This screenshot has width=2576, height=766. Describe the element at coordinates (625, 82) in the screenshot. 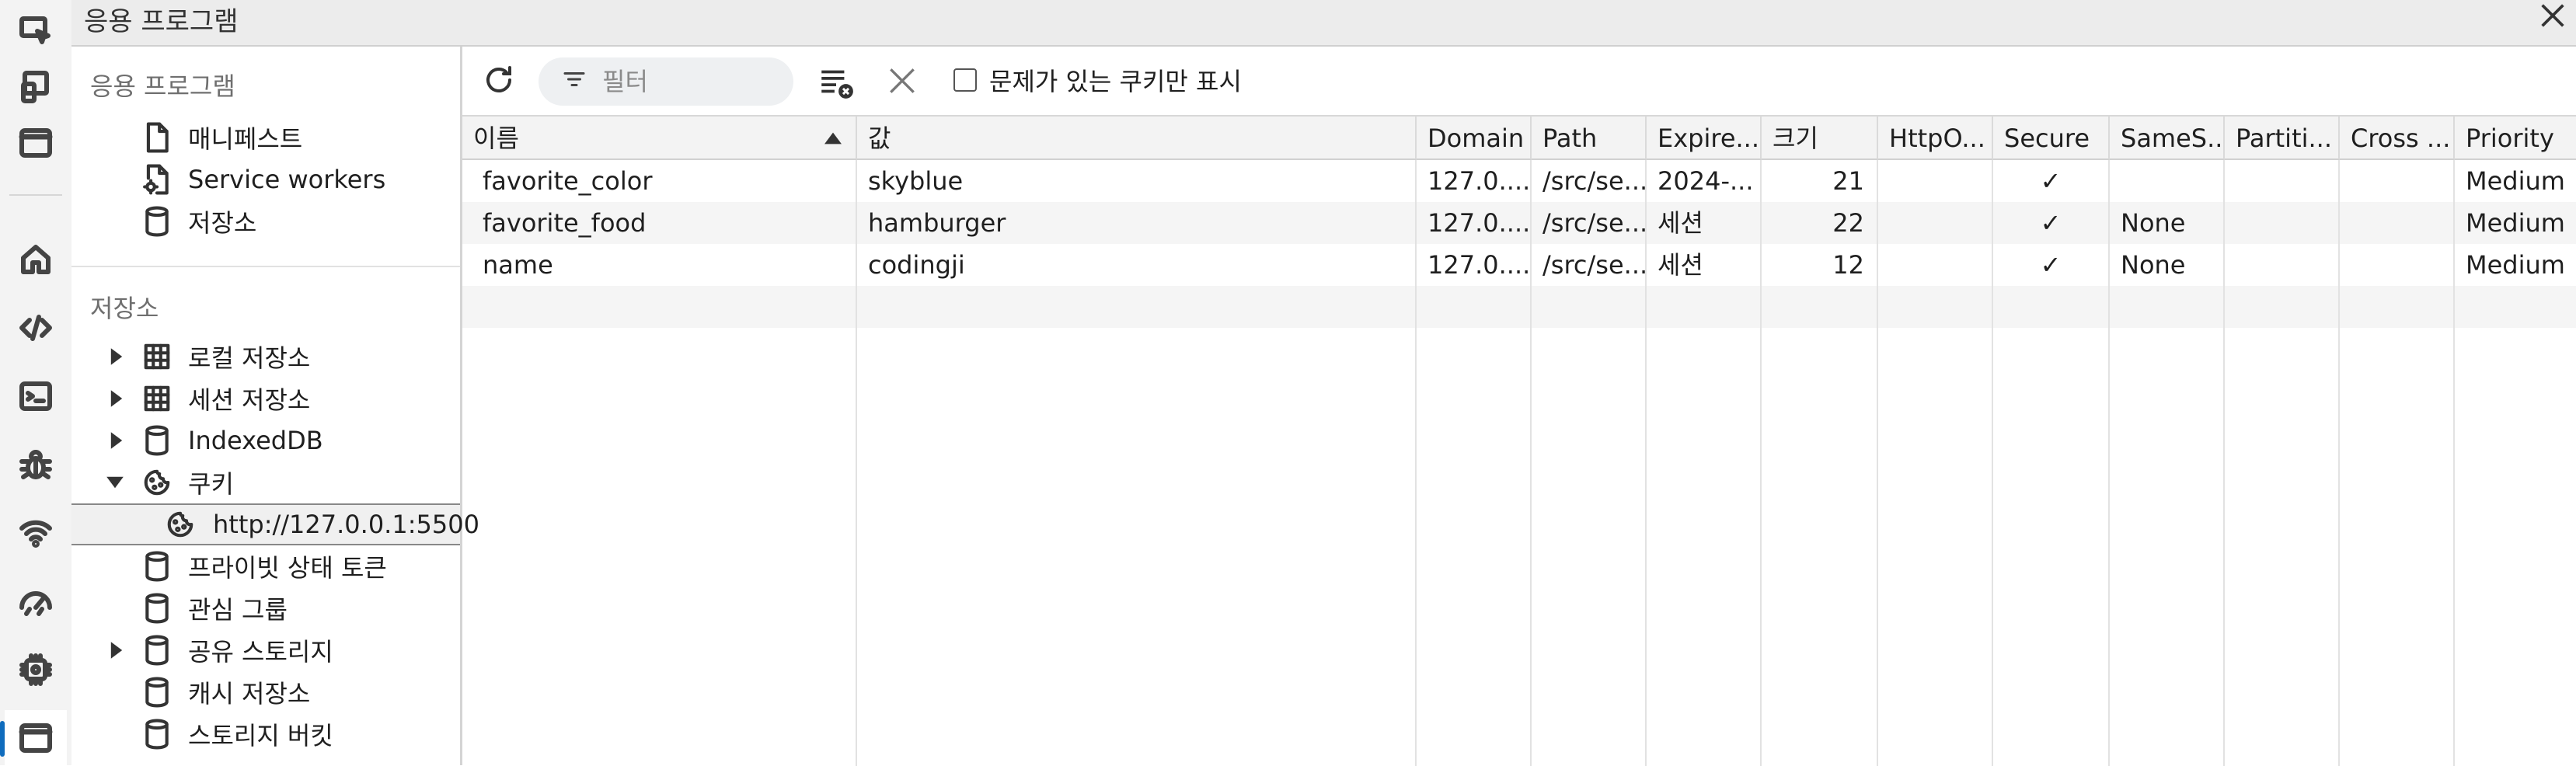

I see `filter-placeholder: 필터` at that location.